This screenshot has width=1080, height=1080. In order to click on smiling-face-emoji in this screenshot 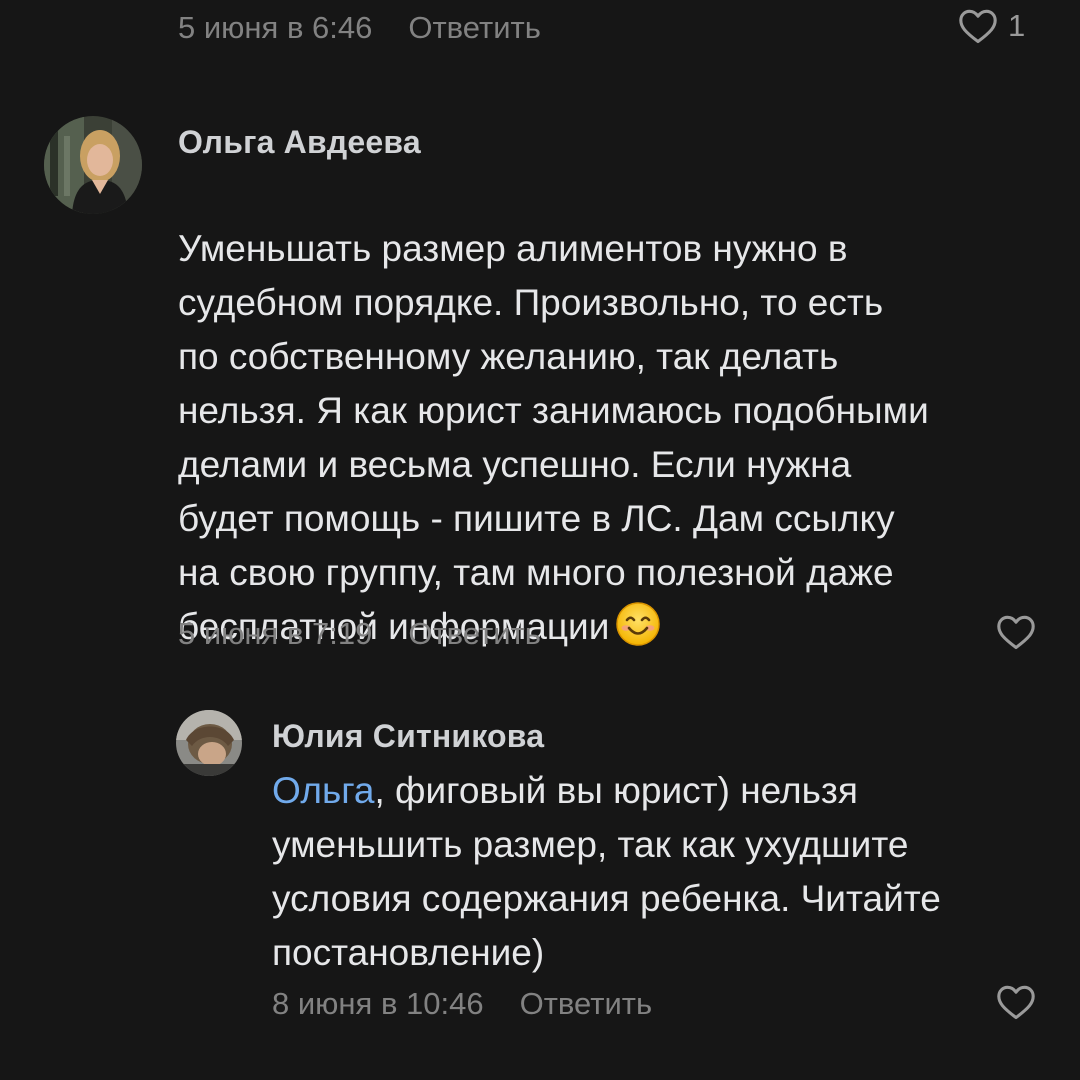, I will do `click(638, 624)`.